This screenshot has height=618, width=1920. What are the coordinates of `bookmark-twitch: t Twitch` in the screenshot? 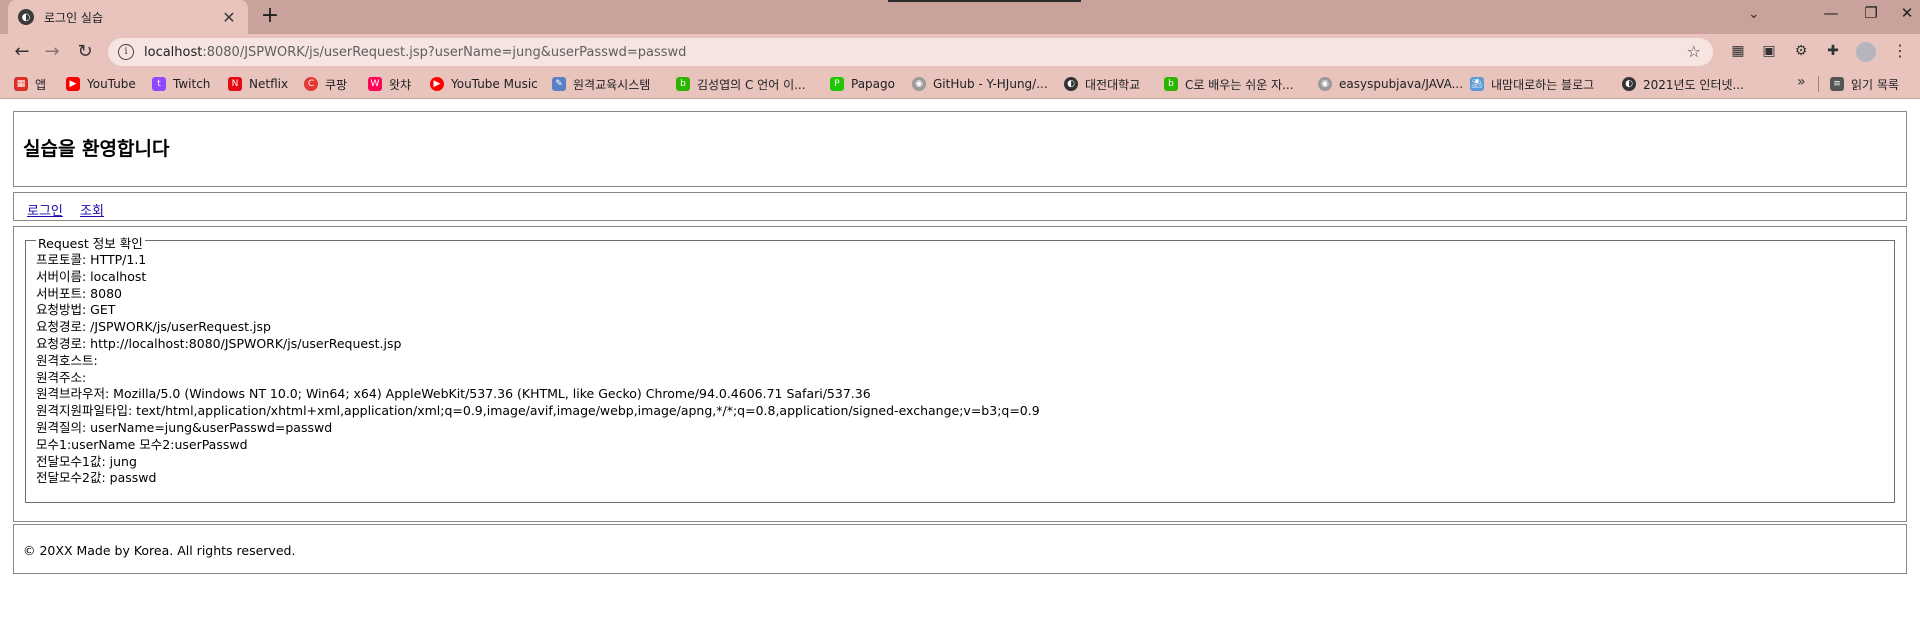 It's located at (181, 84).